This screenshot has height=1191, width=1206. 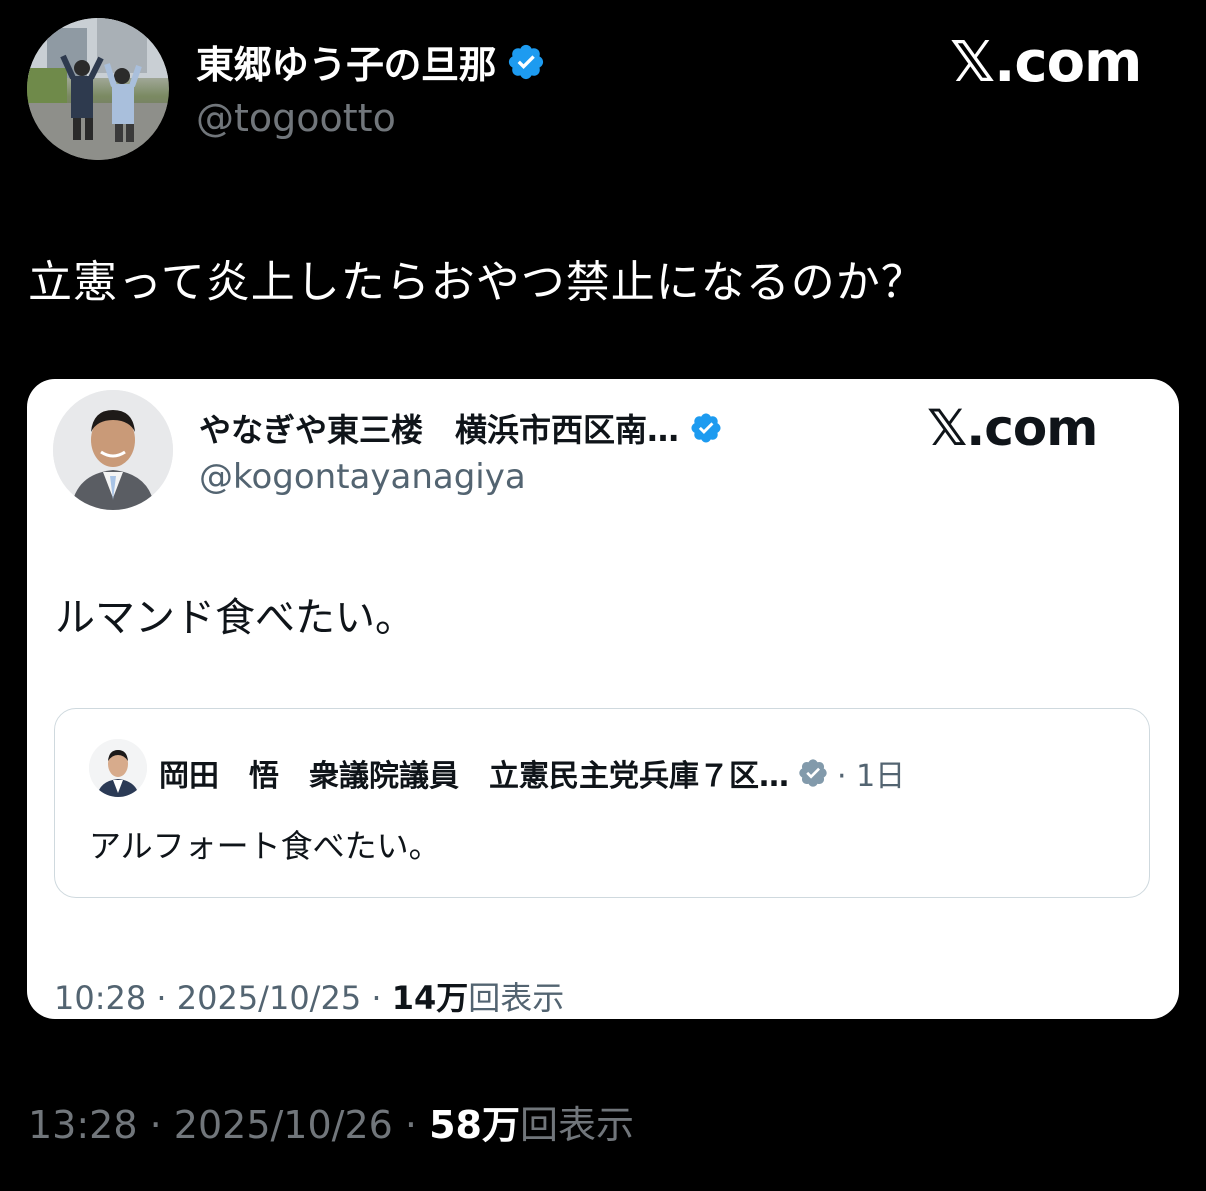 I want to click on quoted-views-label: 回表示, so click(x=516, y=998).